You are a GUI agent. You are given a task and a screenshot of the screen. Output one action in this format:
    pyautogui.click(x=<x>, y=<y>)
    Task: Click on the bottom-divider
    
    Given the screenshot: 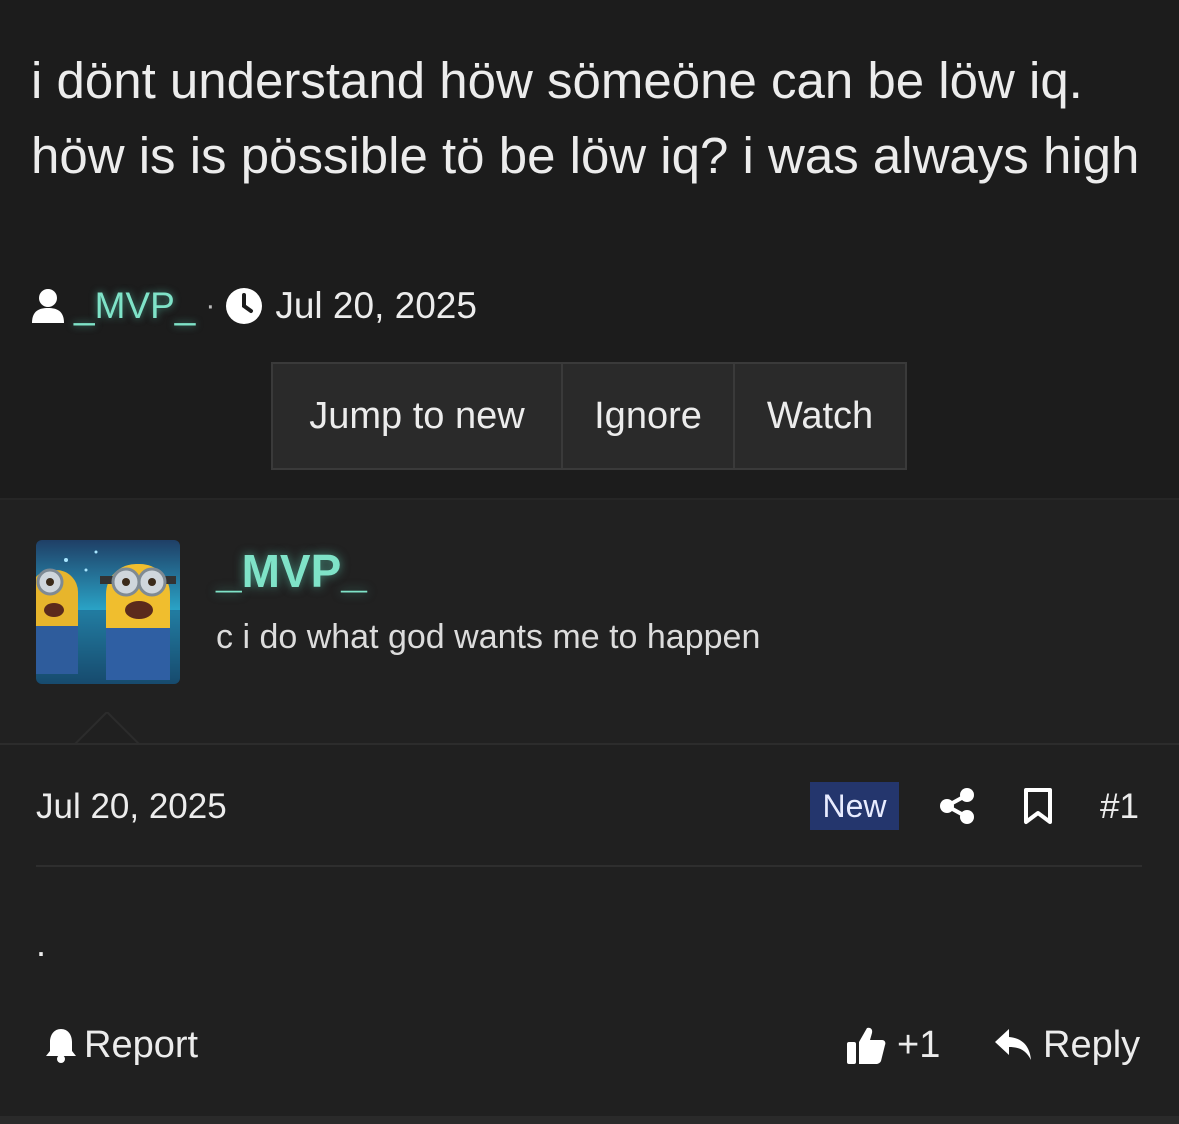 What is the action you would take?
    pyautogui.click(x=589, y=1120)
    